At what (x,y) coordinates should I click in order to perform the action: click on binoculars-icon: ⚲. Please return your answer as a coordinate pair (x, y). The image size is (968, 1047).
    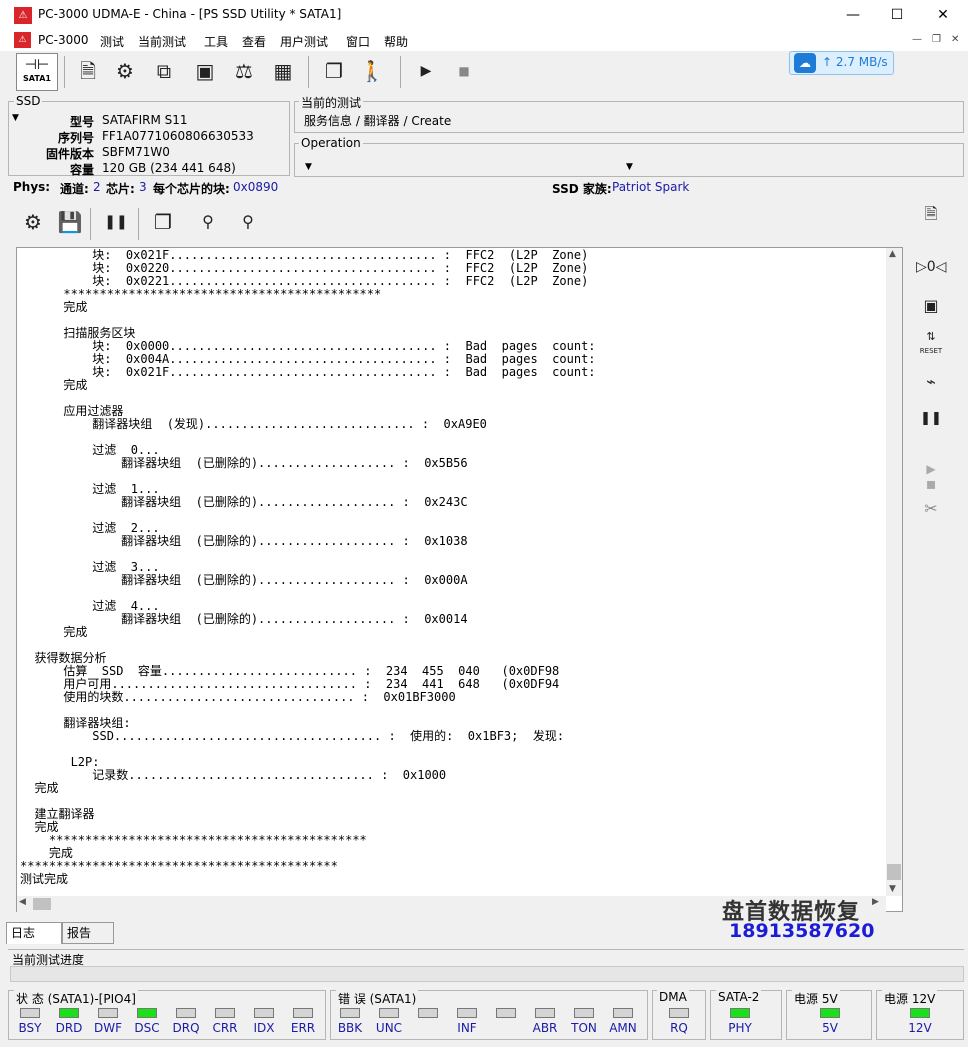
    Looking at the image, I should click on (208, 222).